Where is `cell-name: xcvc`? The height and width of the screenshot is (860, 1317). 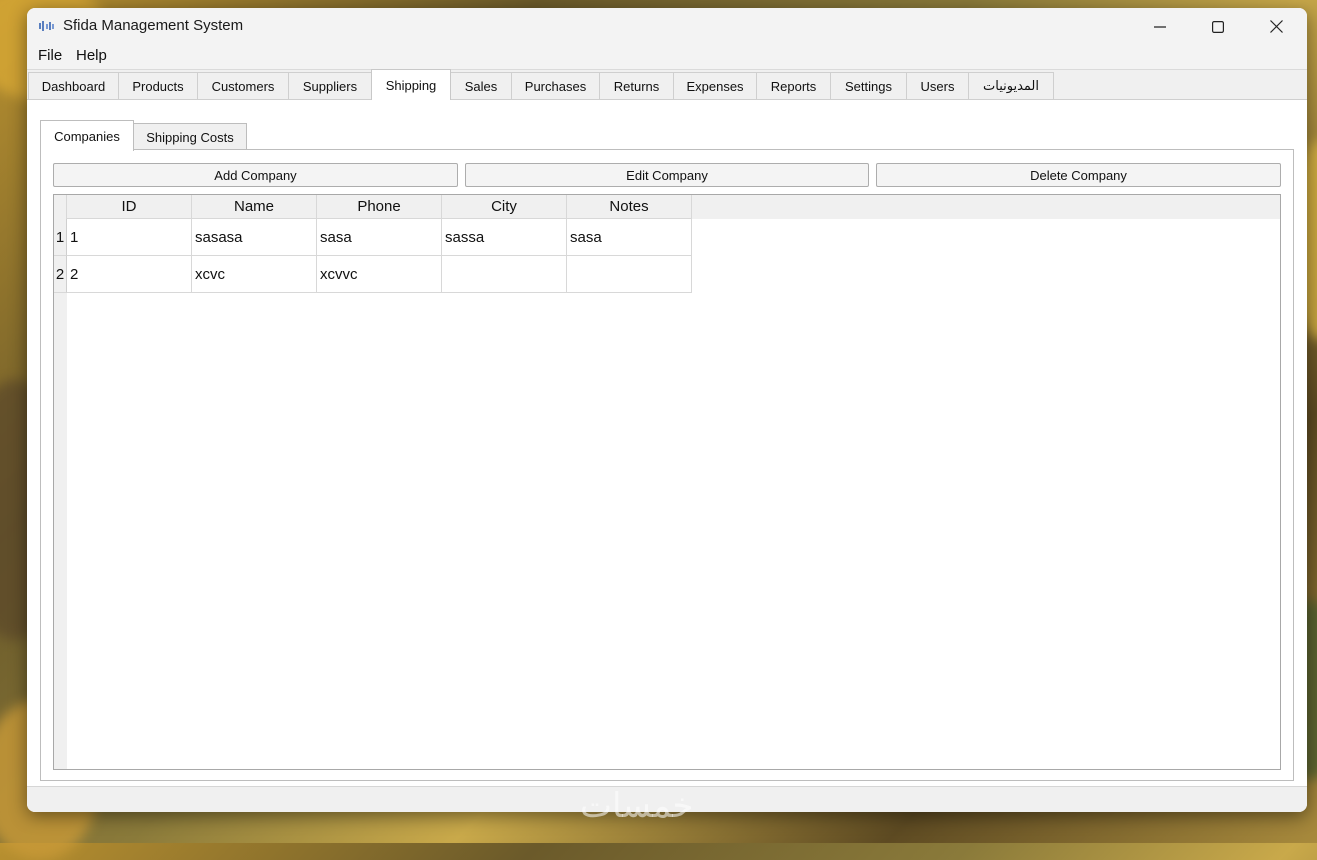
cell-name: xcvc is located at coordinates (254, 274).